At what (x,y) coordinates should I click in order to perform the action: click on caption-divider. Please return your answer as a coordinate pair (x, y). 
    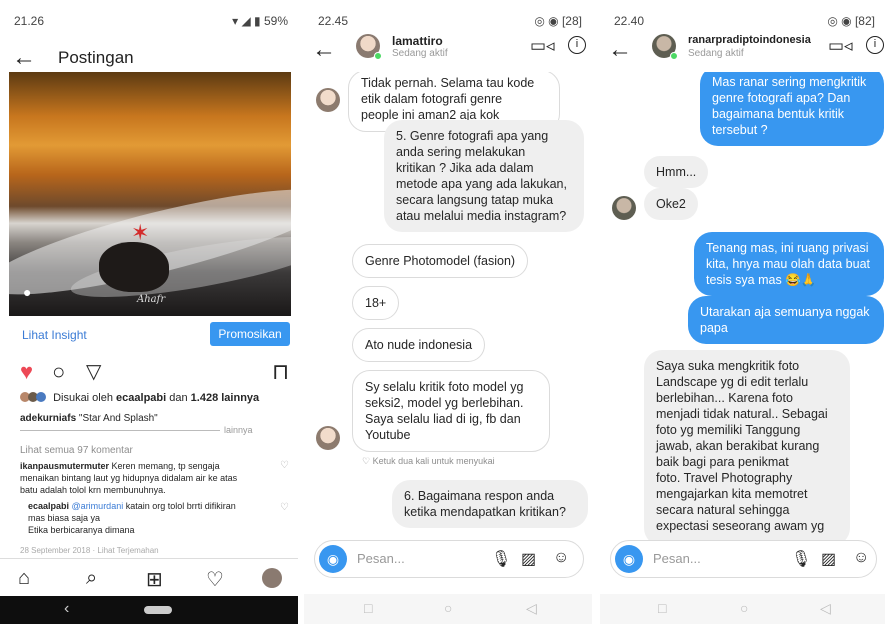
    Looking at the image, I should click on (120, 430).